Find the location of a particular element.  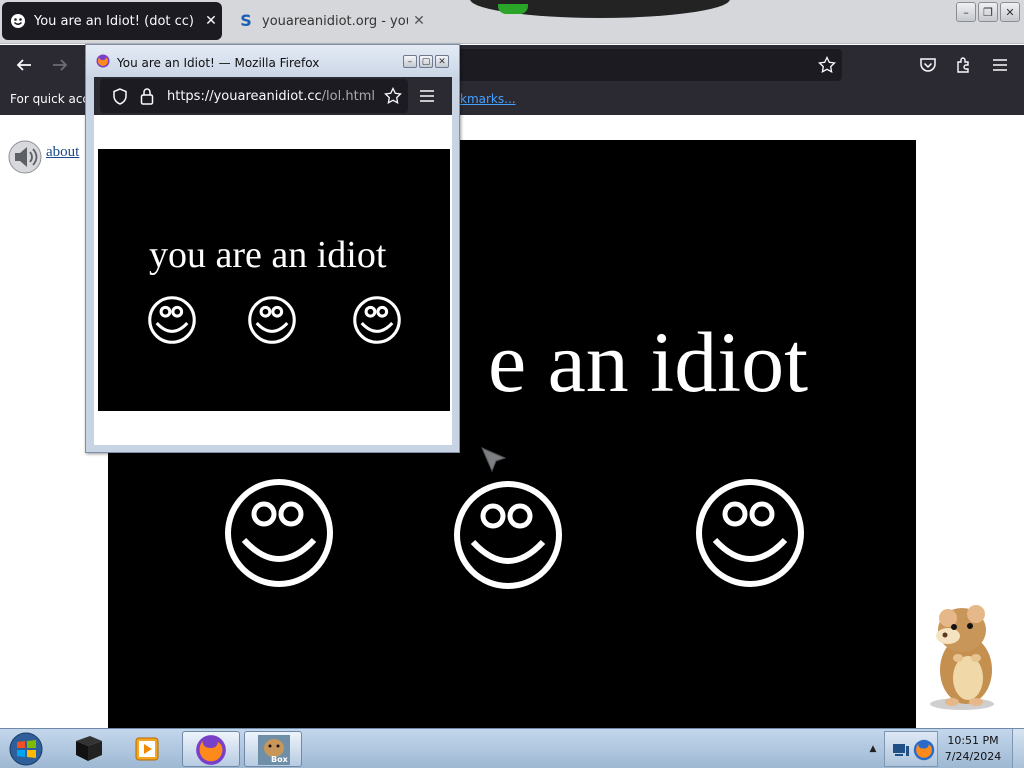

popup-window-controls: – ▢ ✕ is located at coordinates (426, 61).